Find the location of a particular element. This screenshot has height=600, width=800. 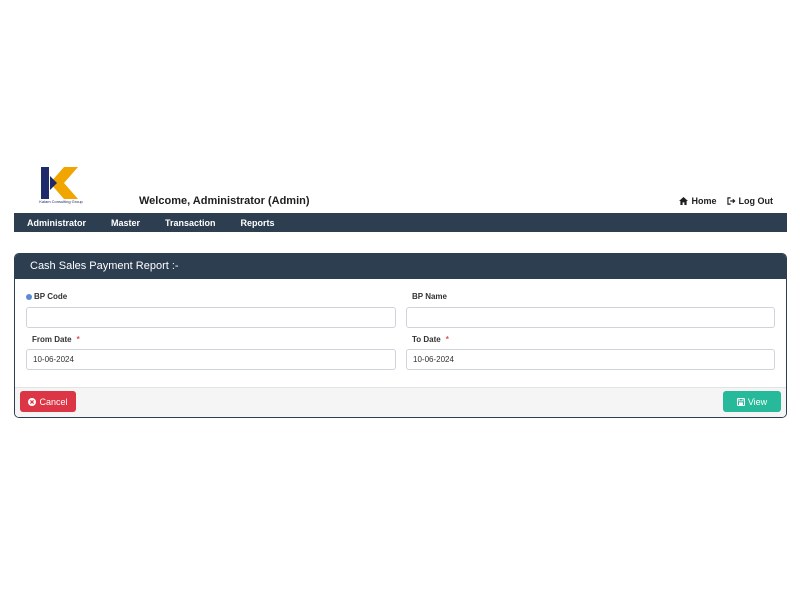

logout-link-label: Log Out is located at coordinates (756, 201).